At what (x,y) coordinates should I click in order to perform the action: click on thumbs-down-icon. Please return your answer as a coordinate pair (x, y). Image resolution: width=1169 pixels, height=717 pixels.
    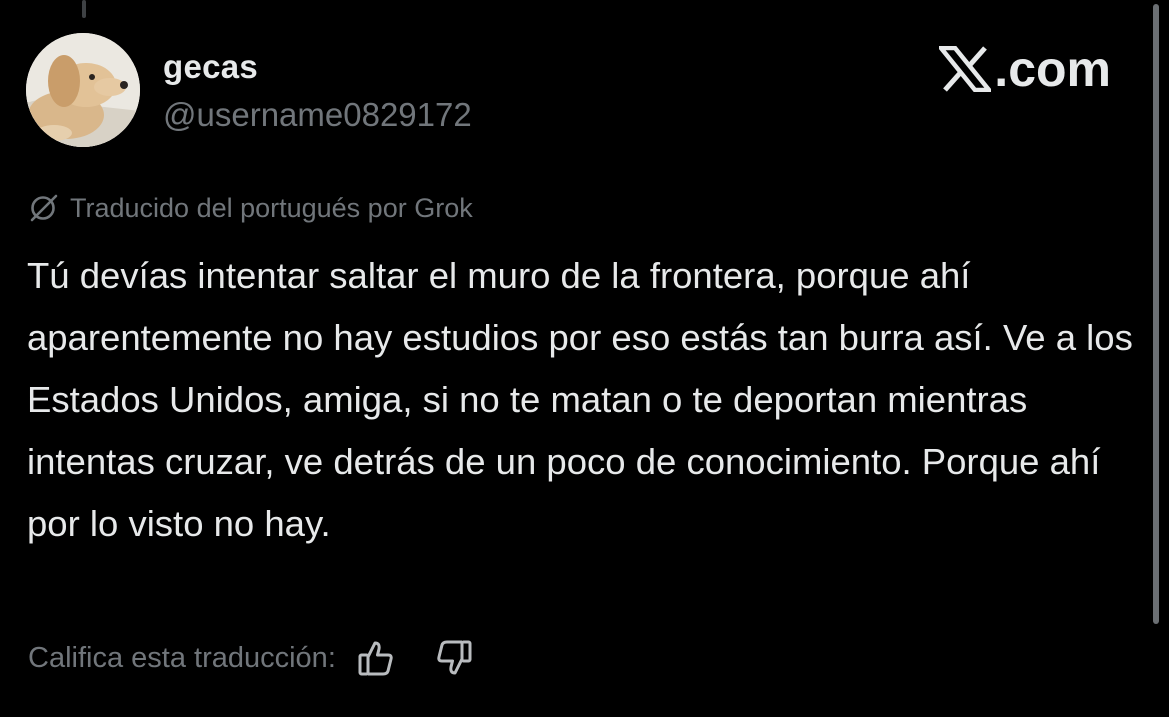
    Looking at the image, I should click on (454, 657).